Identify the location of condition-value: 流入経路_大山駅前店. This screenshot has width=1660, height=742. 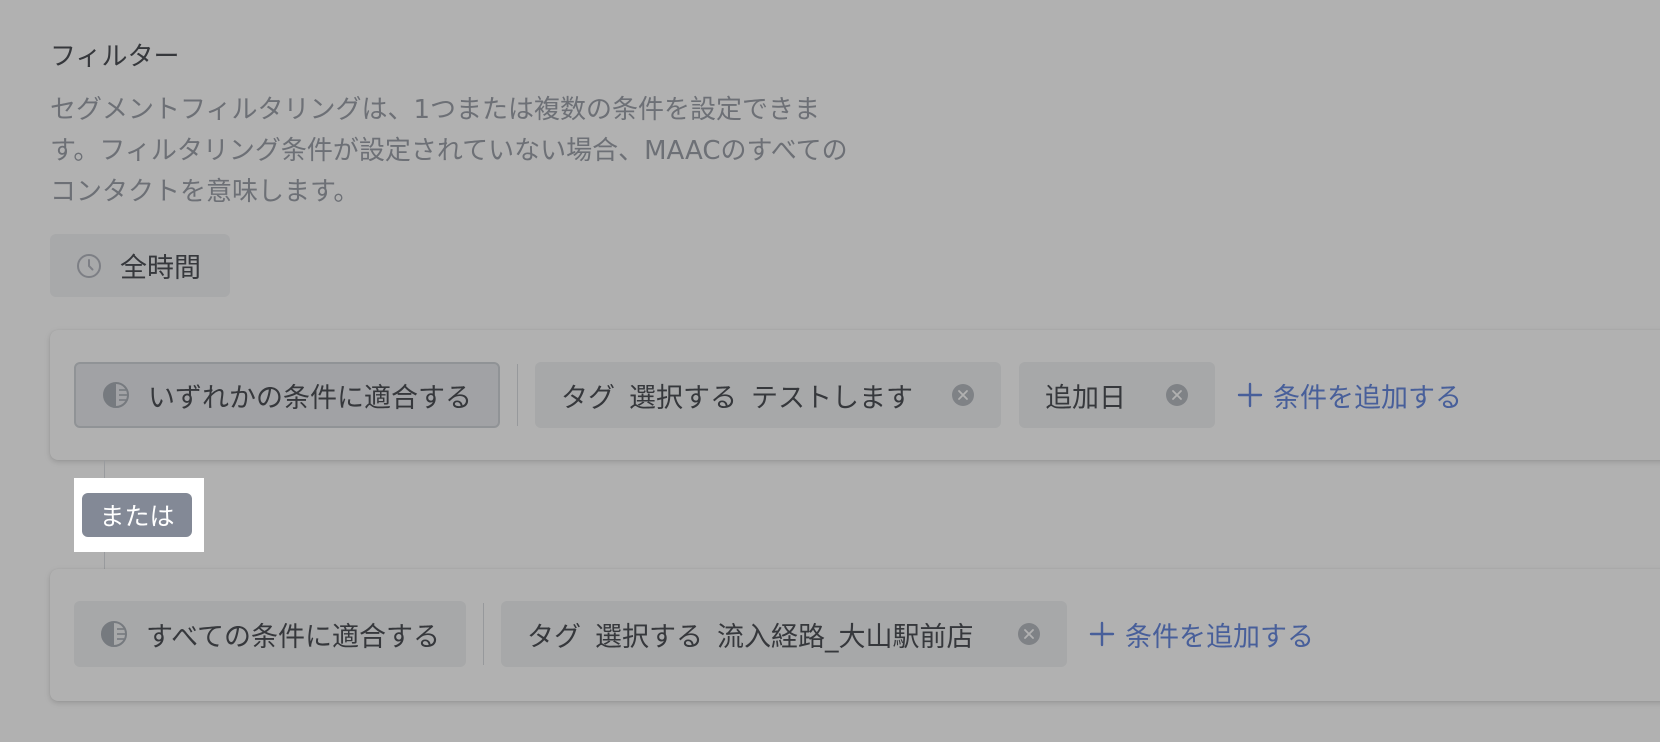
(845, 637).